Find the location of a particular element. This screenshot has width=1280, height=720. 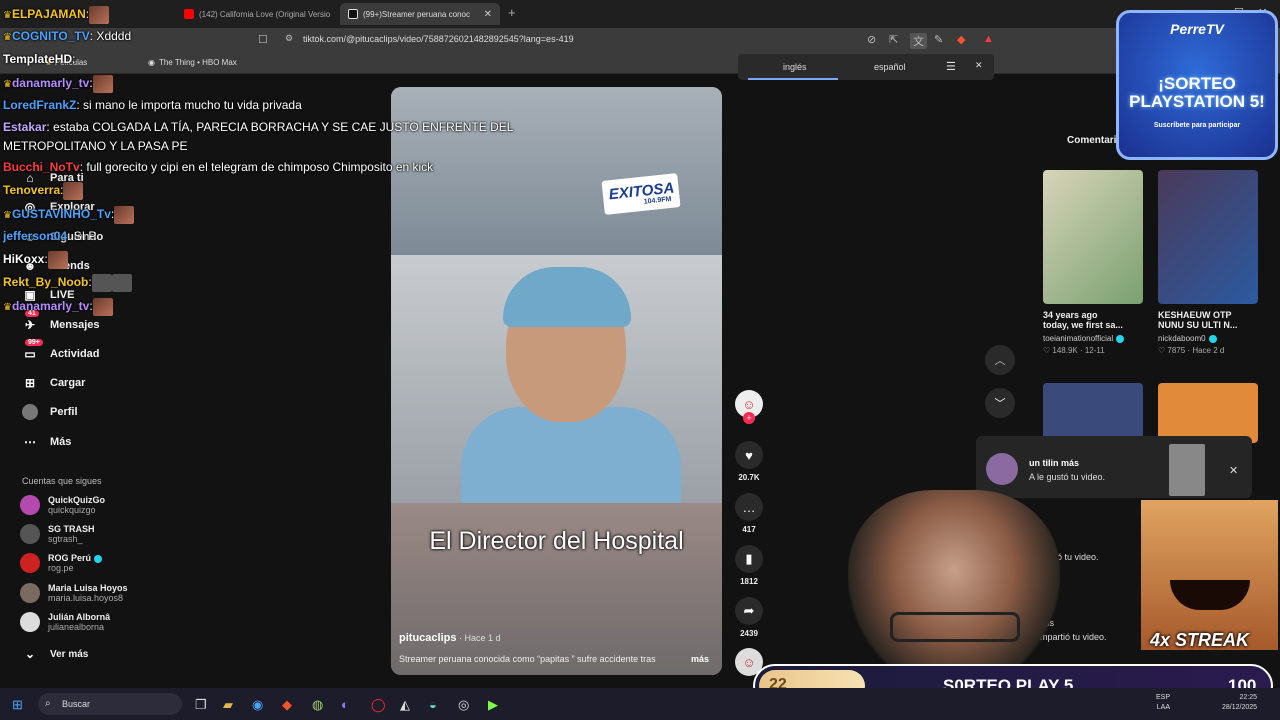

translate-menu-icon: ☰ is located at coordinates (951, 66).